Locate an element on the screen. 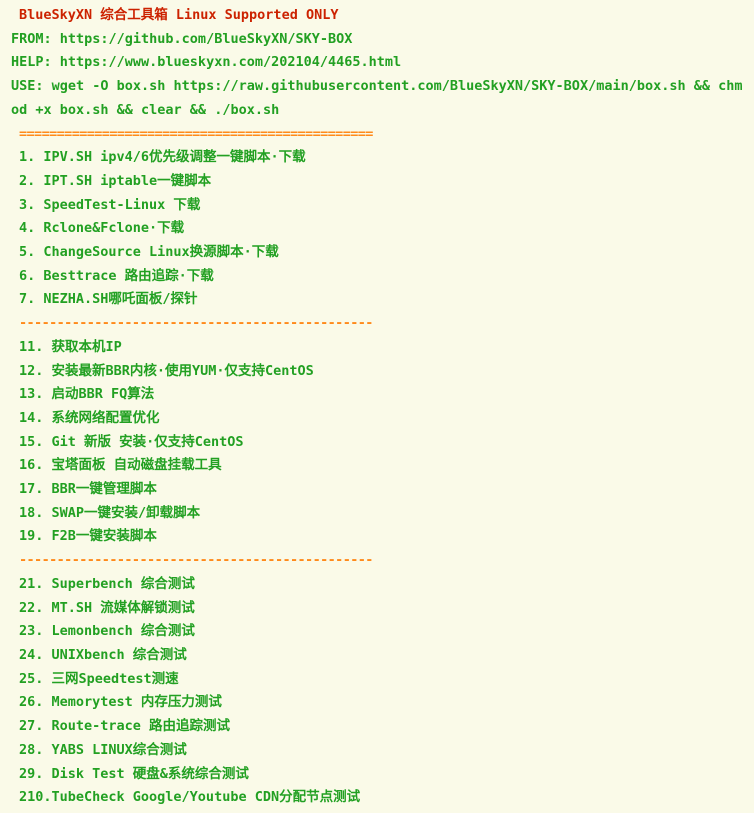 The image size is (754, 813). menu-item: 27. Route-trace 路由追踪测试 is located at coordinates (125, 726).